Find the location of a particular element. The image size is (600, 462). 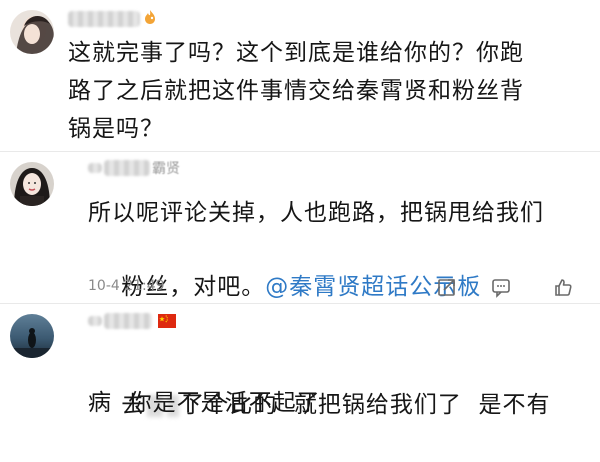

comment-text-line: 路了之后就把这件事情交给秦霄贤和粉丝背 is located at coordinates (296, 91).